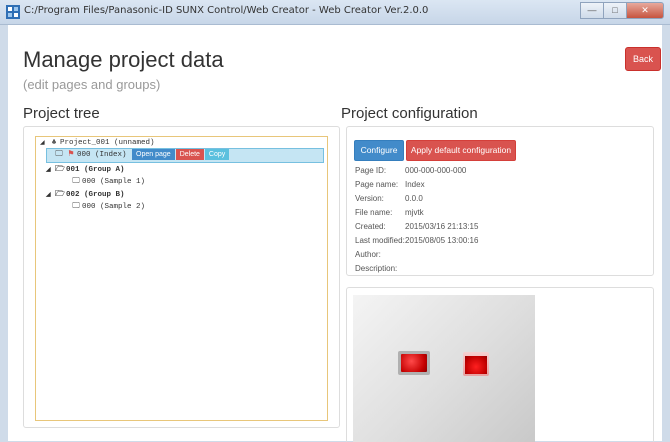  What do you see at coordinates (643, 59) in the screenshot?
I see `back-button: Back` at bounding box center [643, 59].